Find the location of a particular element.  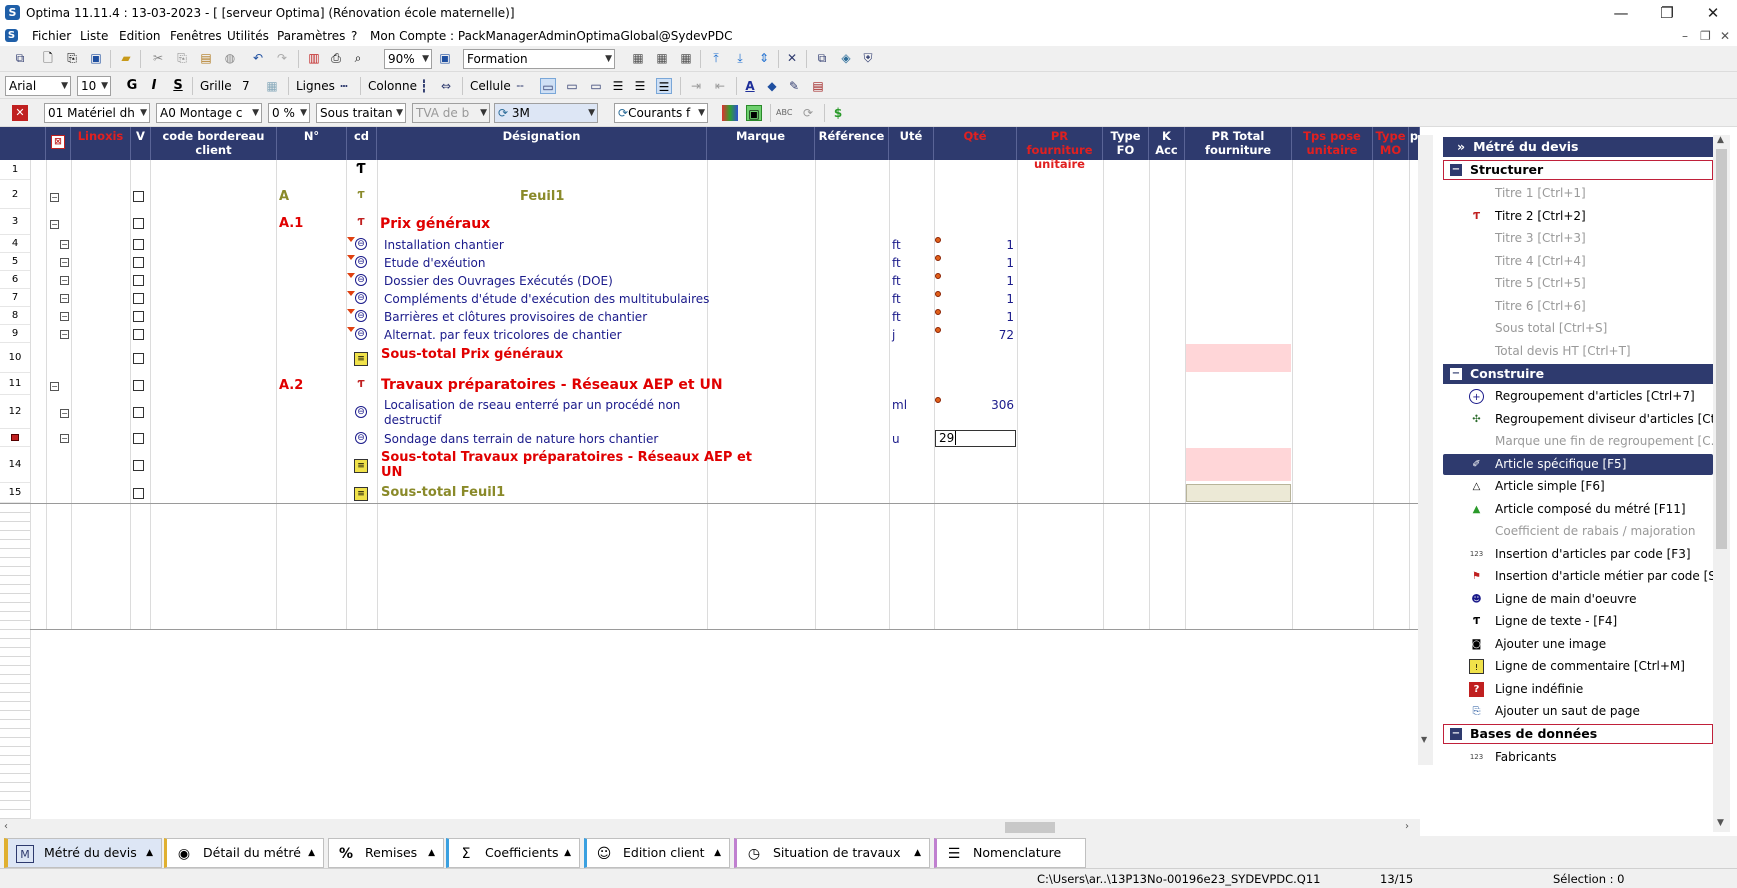

minimize-button: — is located at coordinates (1621, 13).